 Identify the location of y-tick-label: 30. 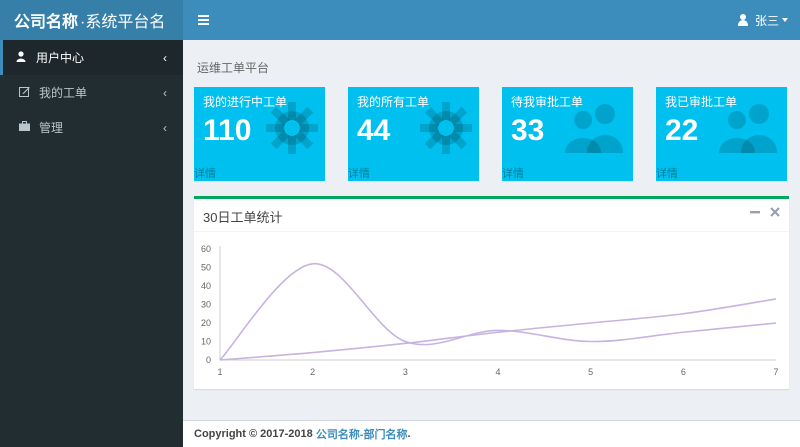
(206, 305).